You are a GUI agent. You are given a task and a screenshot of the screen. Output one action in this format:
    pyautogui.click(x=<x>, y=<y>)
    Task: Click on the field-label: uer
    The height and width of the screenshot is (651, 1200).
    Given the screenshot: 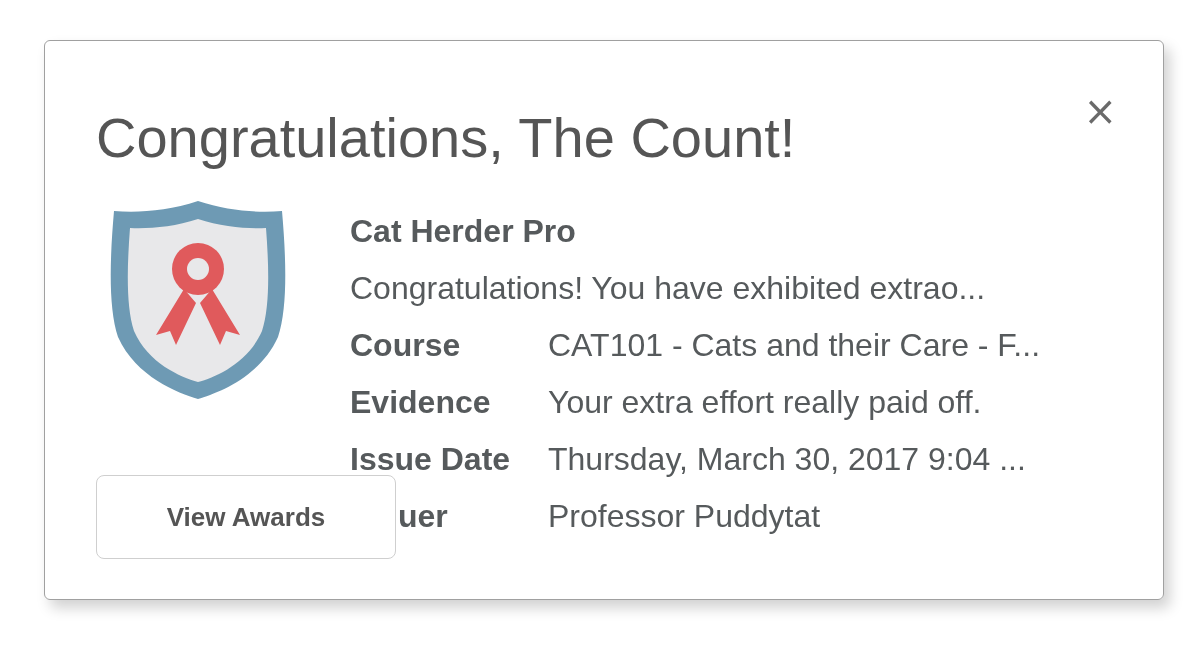 What is the action you would take?
    pyautogui.click(x=423, y=516)
    